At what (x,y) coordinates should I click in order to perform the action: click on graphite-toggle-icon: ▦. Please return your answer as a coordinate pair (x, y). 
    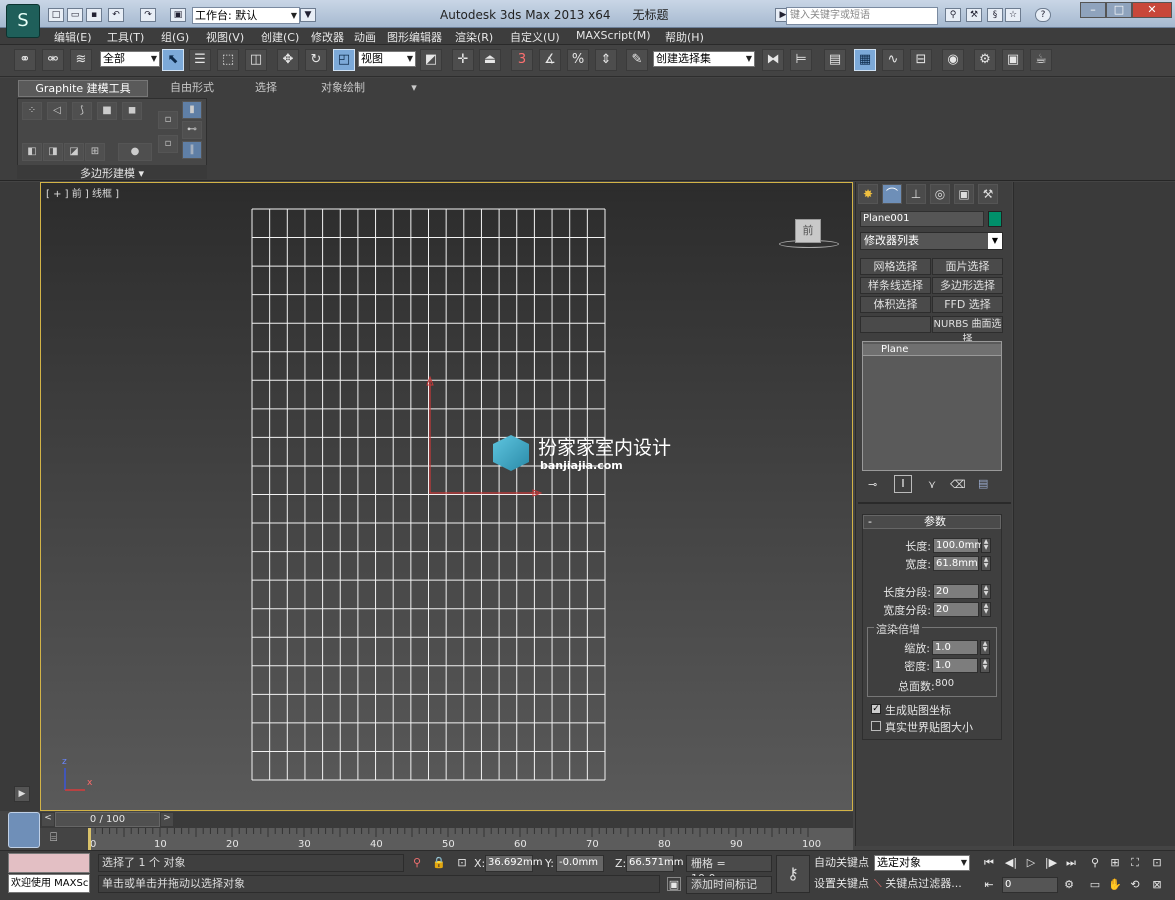
    Looking at the image, I should click on (865, 60).